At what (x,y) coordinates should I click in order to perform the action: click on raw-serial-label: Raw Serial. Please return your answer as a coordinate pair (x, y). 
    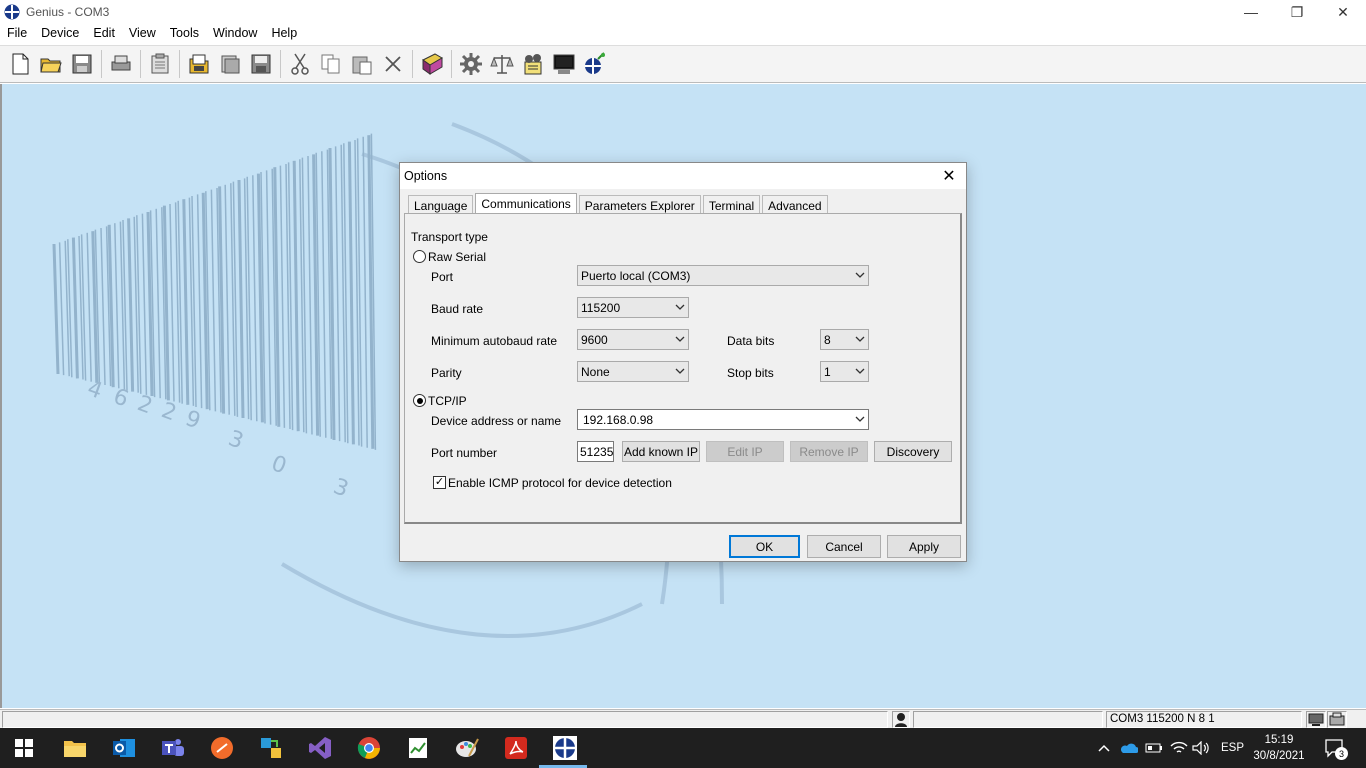
    Looking at the image, I should click on (457, 257).